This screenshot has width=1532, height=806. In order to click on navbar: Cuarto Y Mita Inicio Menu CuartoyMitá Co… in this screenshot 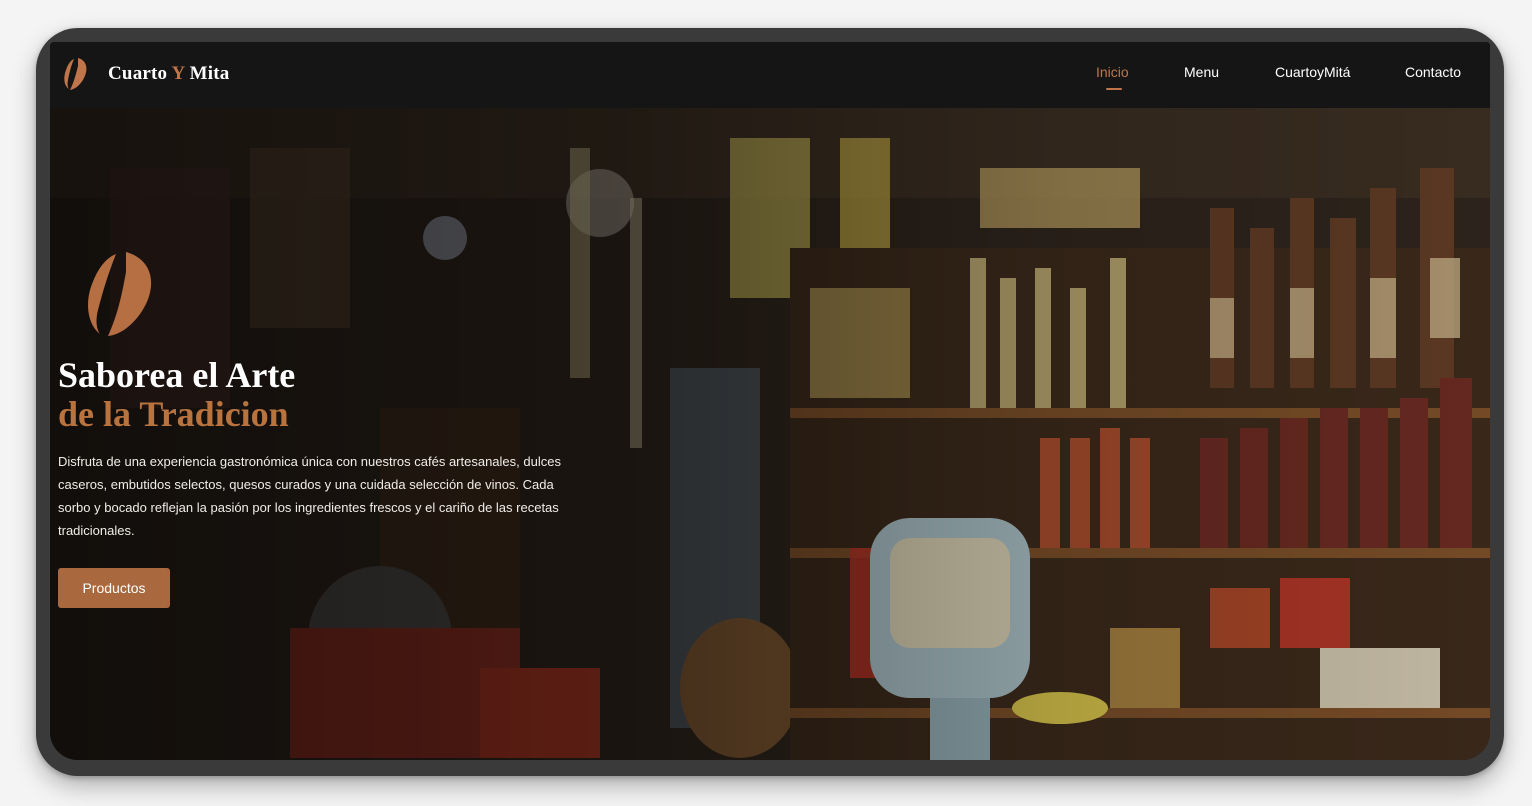, I will do `click(770, 75)`.